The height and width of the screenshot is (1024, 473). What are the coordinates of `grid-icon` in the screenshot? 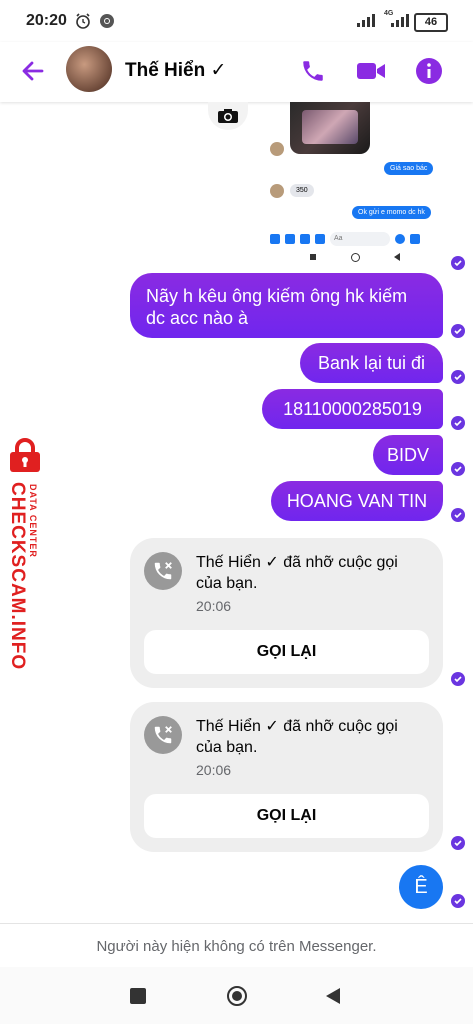 It's located at (275, 239).